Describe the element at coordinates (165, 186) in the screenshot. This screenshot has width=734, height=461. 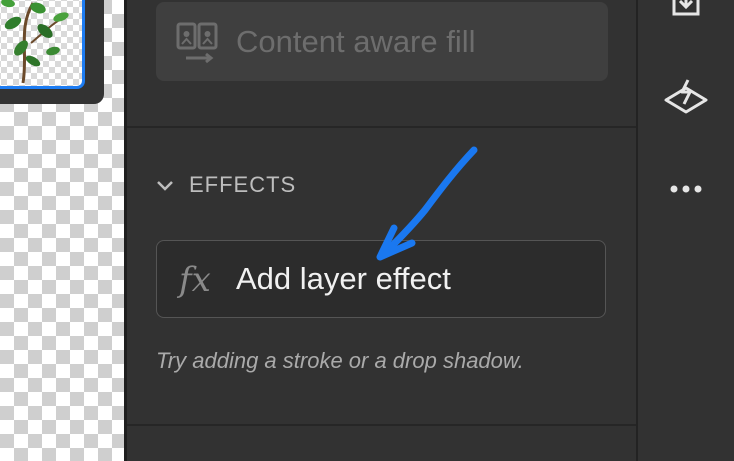
I see `chevron-down-icon` at that location.